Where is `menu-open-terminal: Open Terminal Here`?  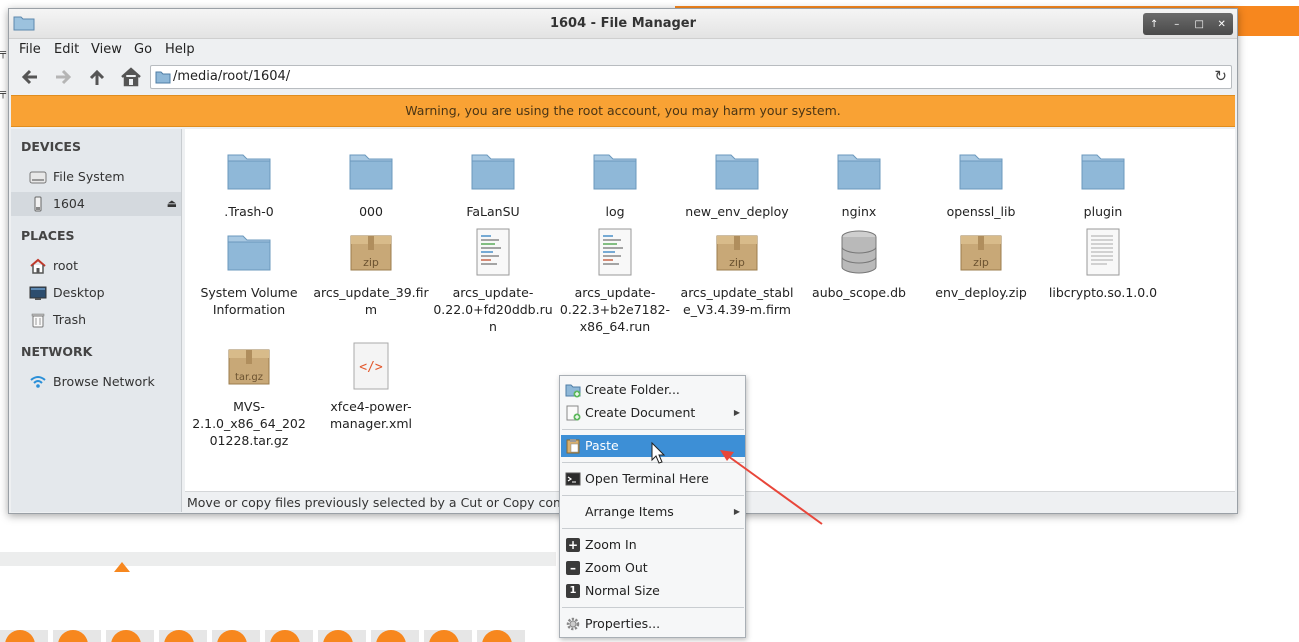
menu-open-terminal: Open Terminal Here is located at coordinates (653, 479).